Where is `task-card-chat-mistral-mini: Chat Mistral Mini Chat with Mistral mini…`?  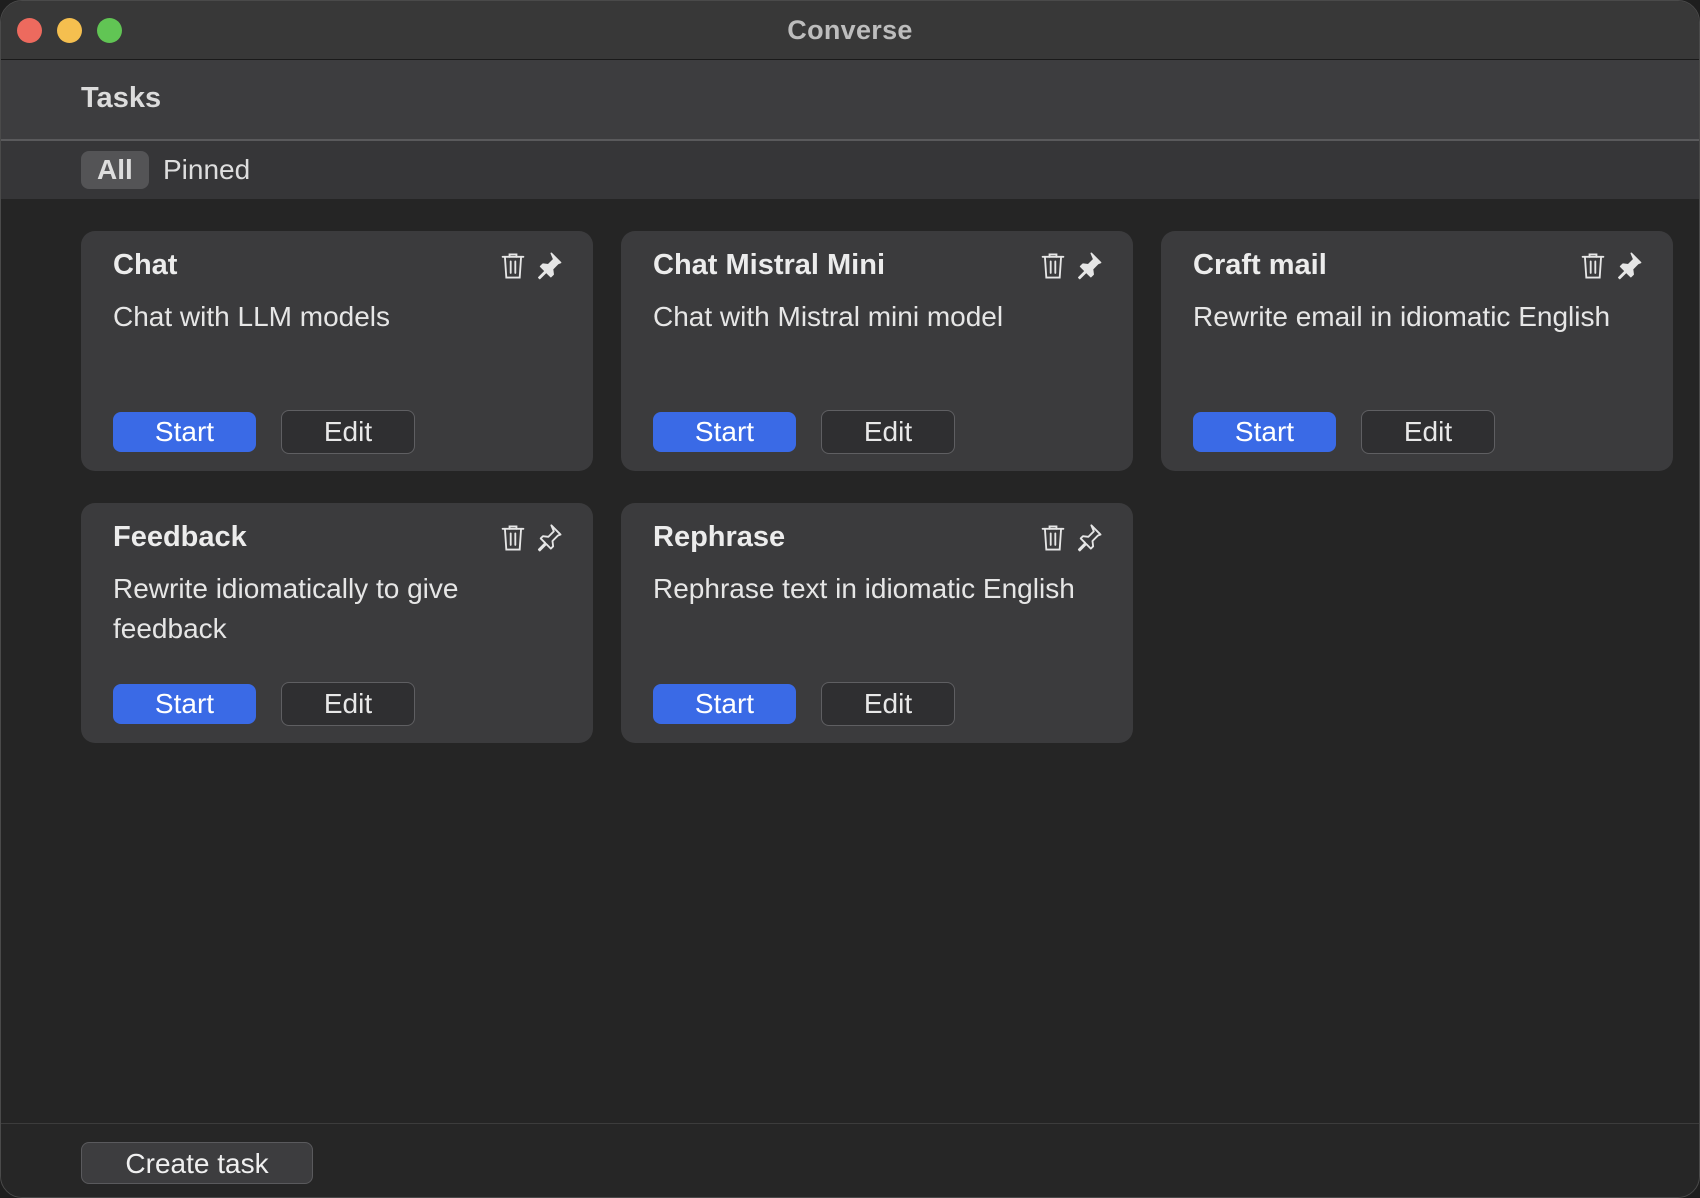 task-card-chat-mistral-mini: Chat Mistral Mini Chat with Mistral mini… is located at coordinates (877, 351).